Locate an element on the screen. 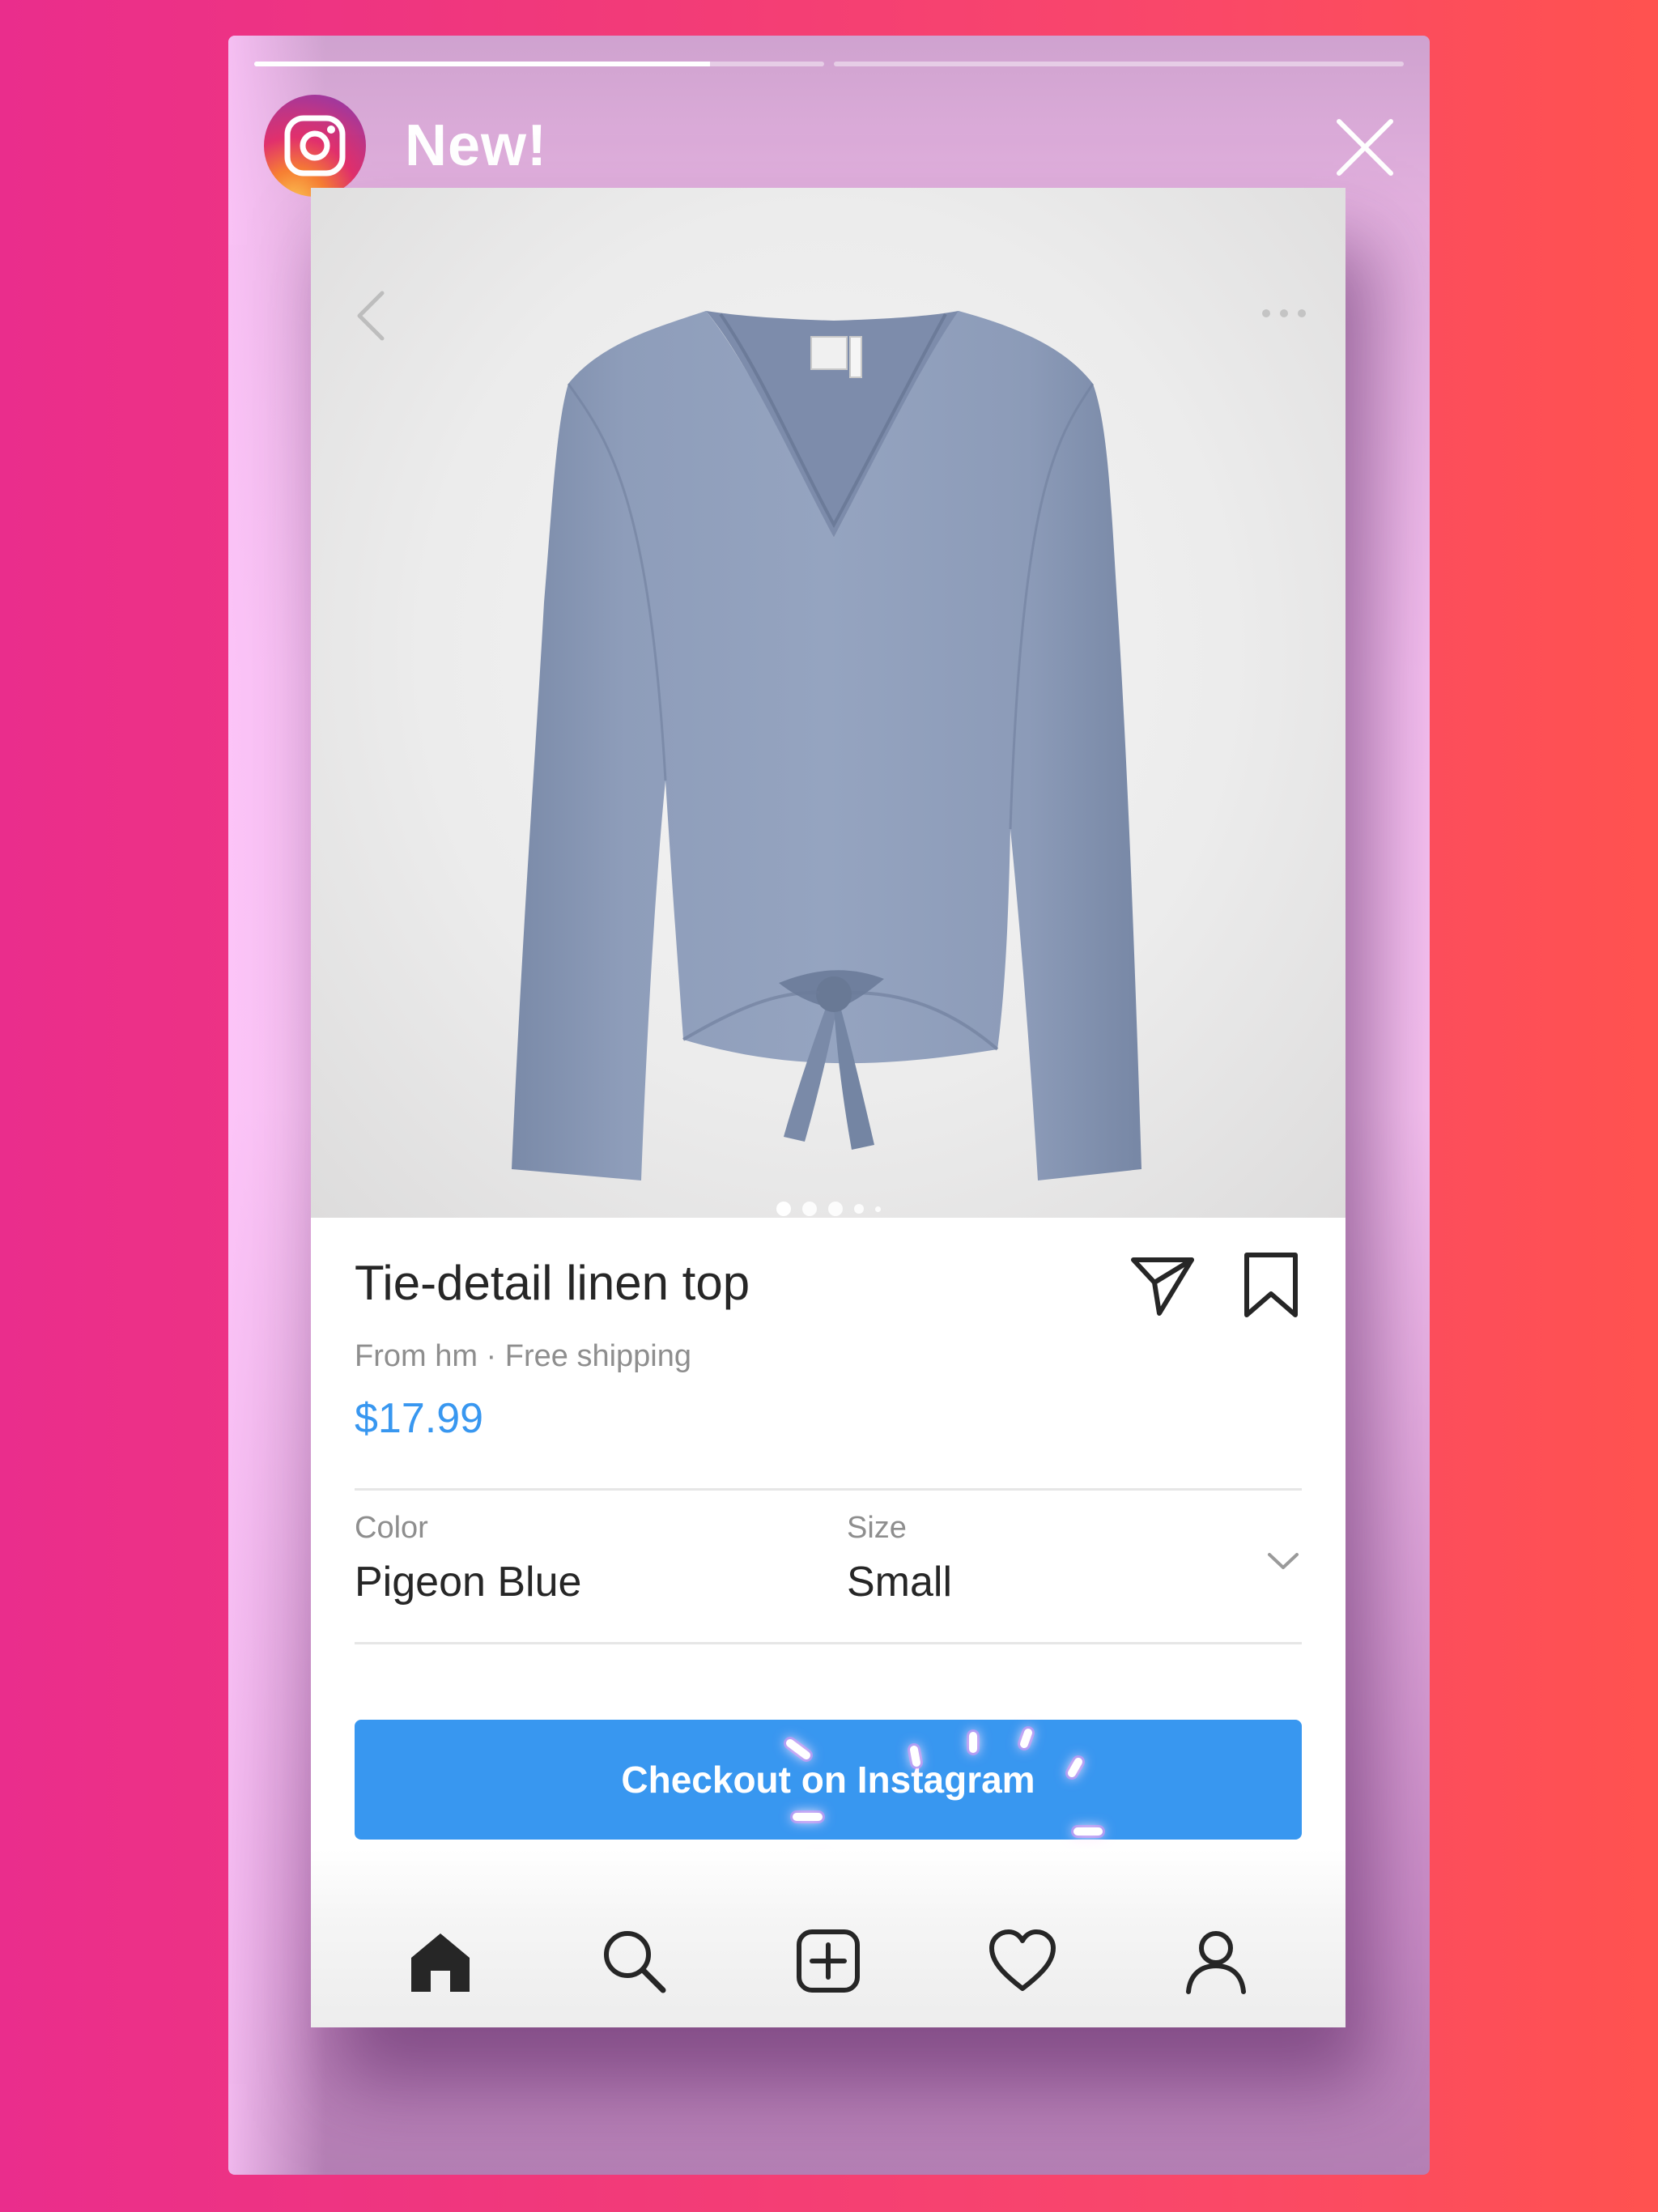  story-progress is located at coordinates (829, 64).